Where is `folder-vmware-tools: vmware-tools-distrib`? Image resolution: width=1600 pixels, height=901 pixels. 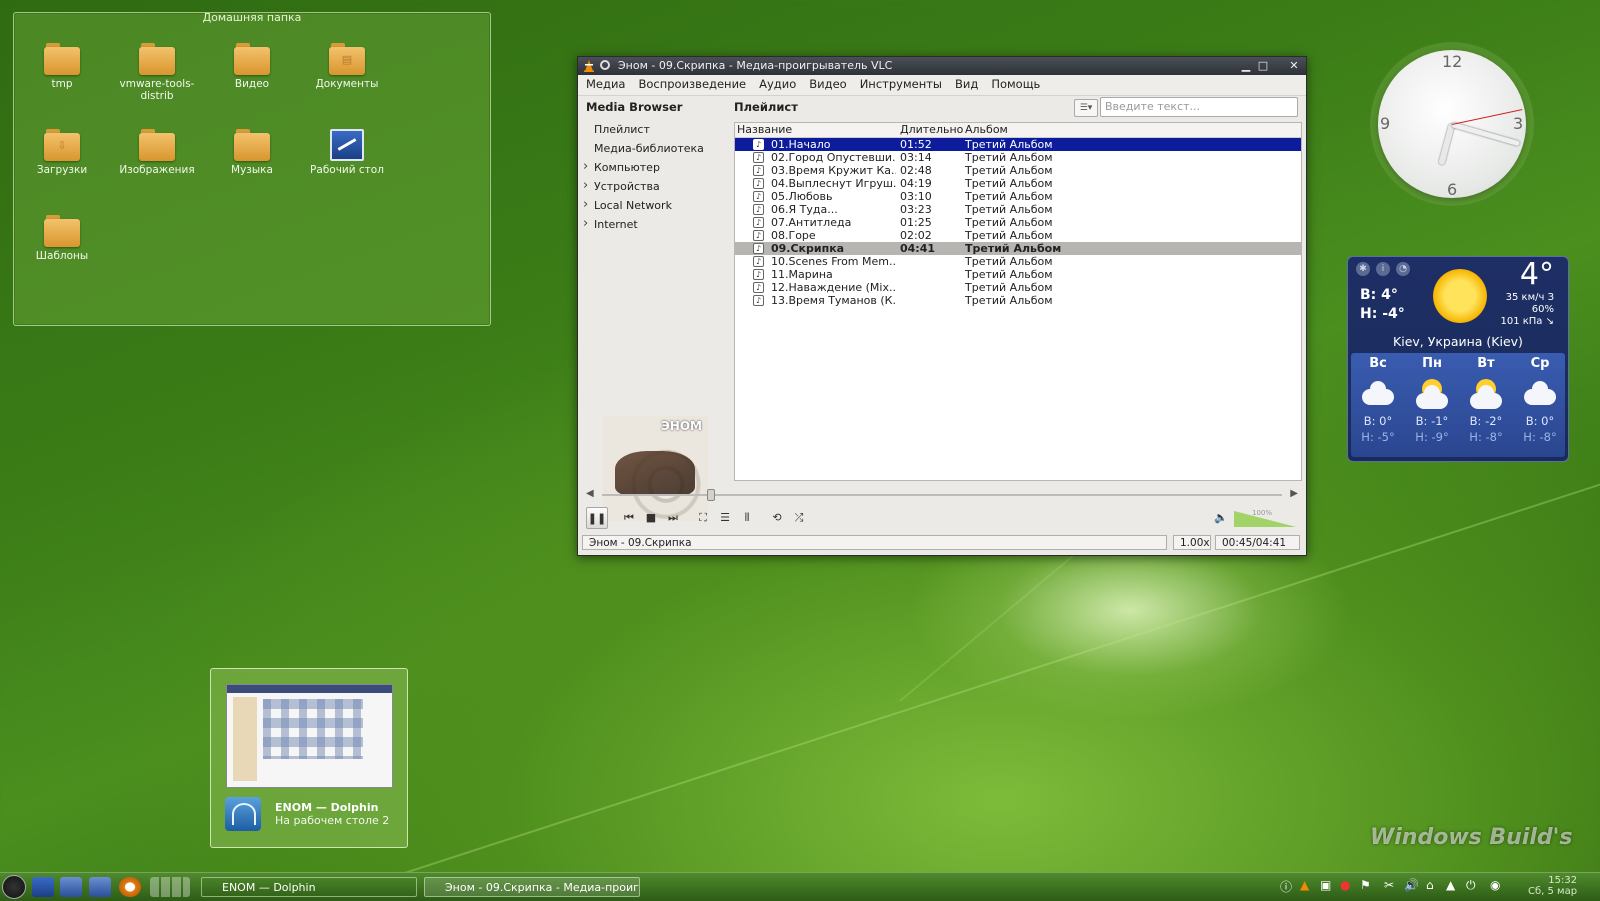 folder-vmware-tools: vmware-tools-distrib is located at coordinates (157, 72).